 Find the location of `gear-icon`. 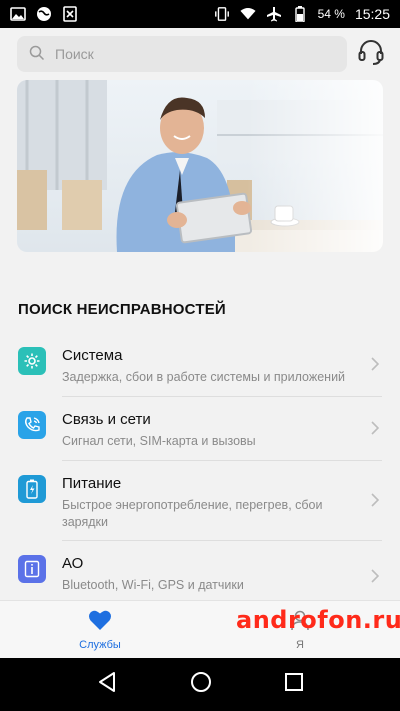

gear-icon is located at coordinates (32, 361).